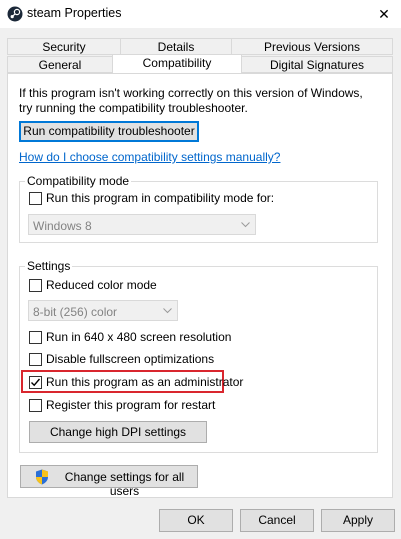  I want to click on tab-digital-signatures: Digital Signatures, so click(317, 64).